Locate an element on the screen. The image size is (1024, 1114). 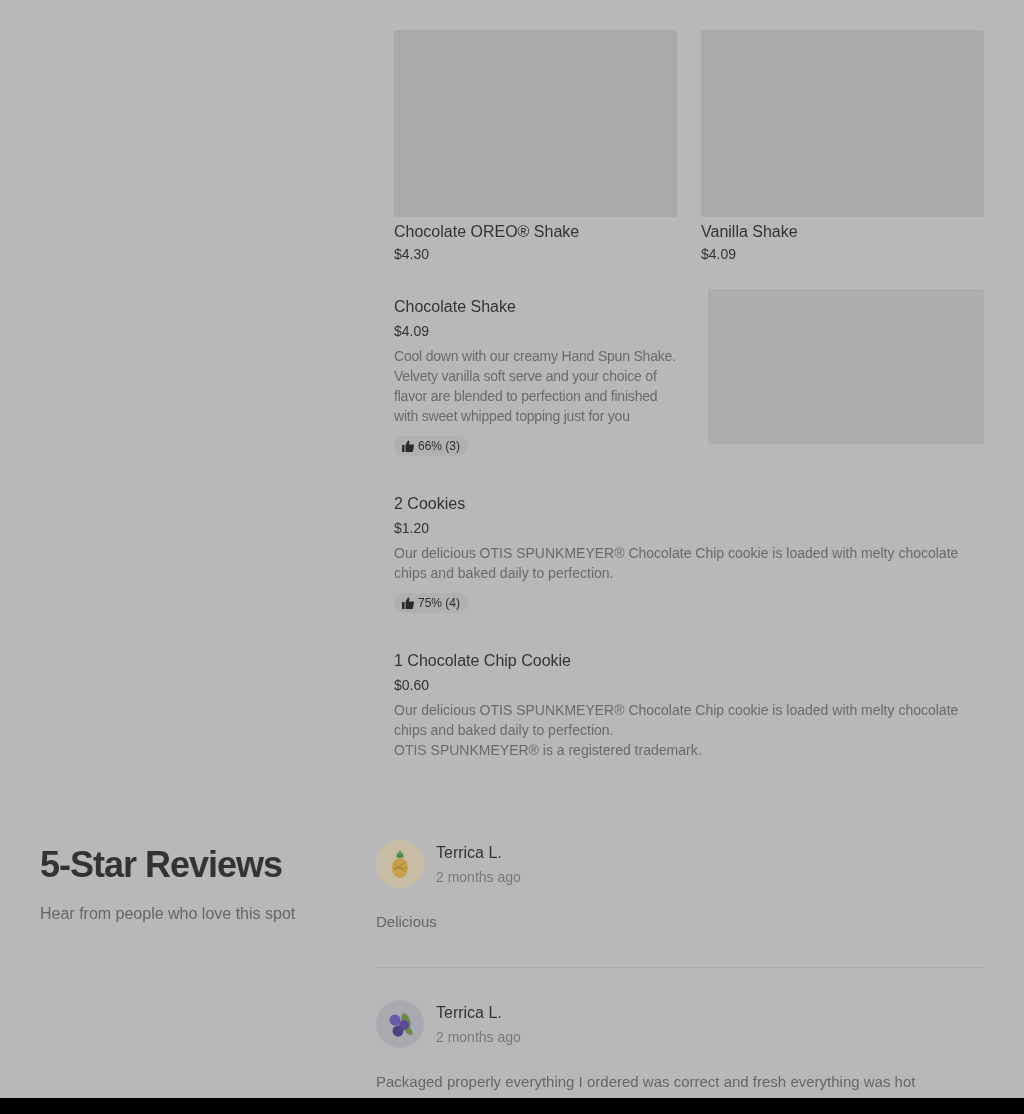
item-name: 2 Cookies is located at coordinates (430, 504).